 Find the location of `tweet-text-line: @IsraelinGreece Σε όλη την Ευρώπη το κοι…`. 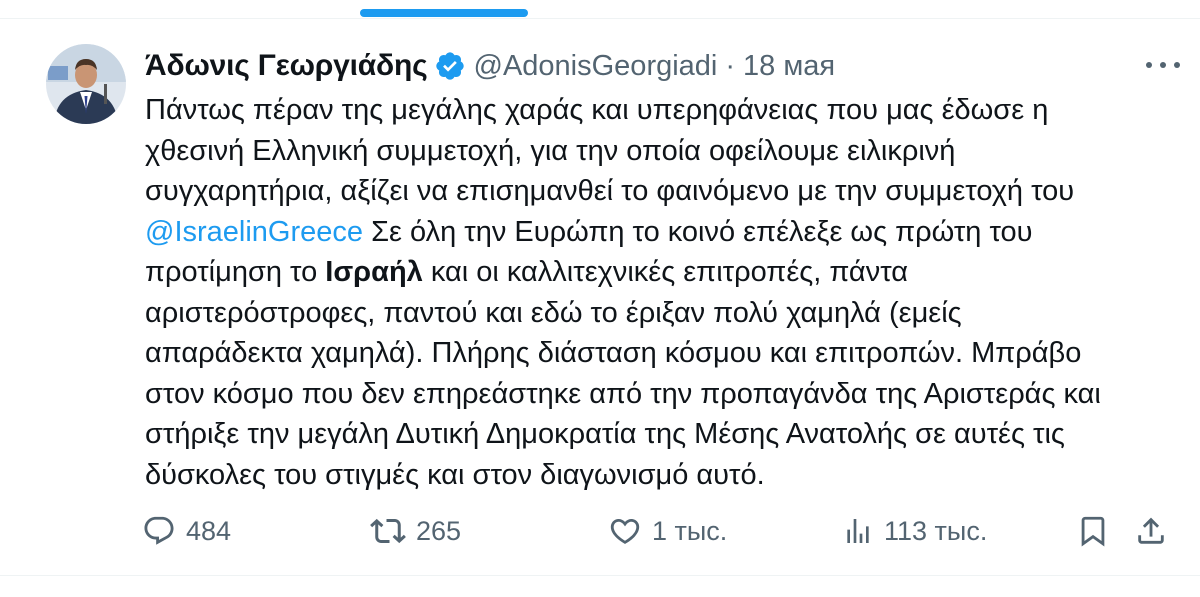

tweet-text-line: @IsraelinGreece Σε όλη την Ευρώπη το κοι… is located at coordinates (665, 232).